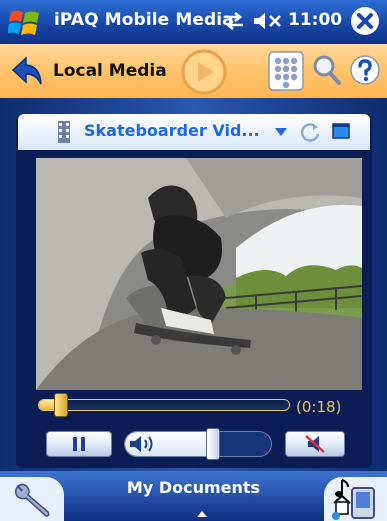 Image resolution: width=387 pixels, height=521 pixels. I want to click on fullscreen-icon, so click(341, 131).